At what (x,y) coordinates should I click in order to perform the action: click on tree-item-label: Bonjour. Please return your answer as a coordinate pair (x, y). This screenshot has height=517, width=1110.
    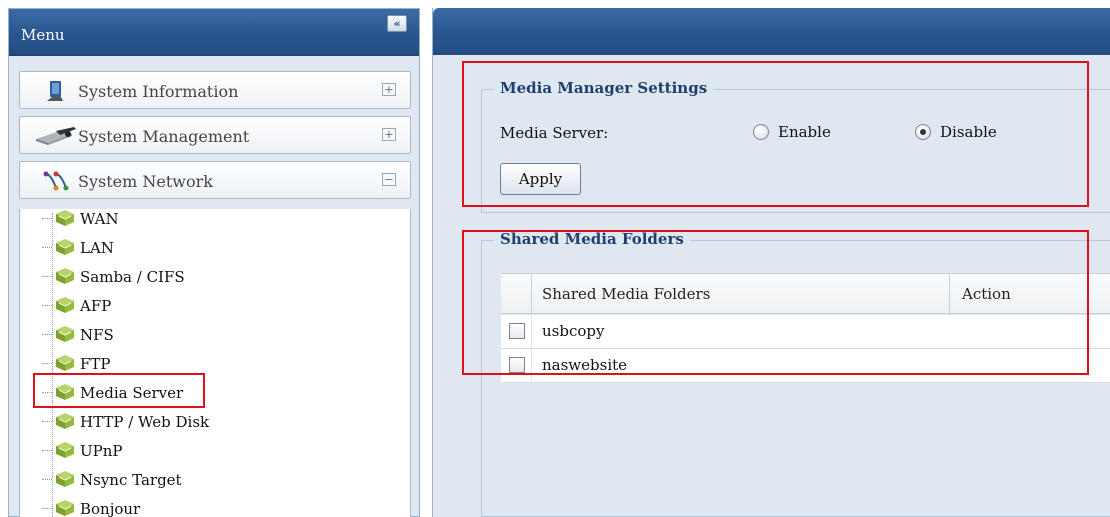
    Looking at the image, I should click on (110, 508).